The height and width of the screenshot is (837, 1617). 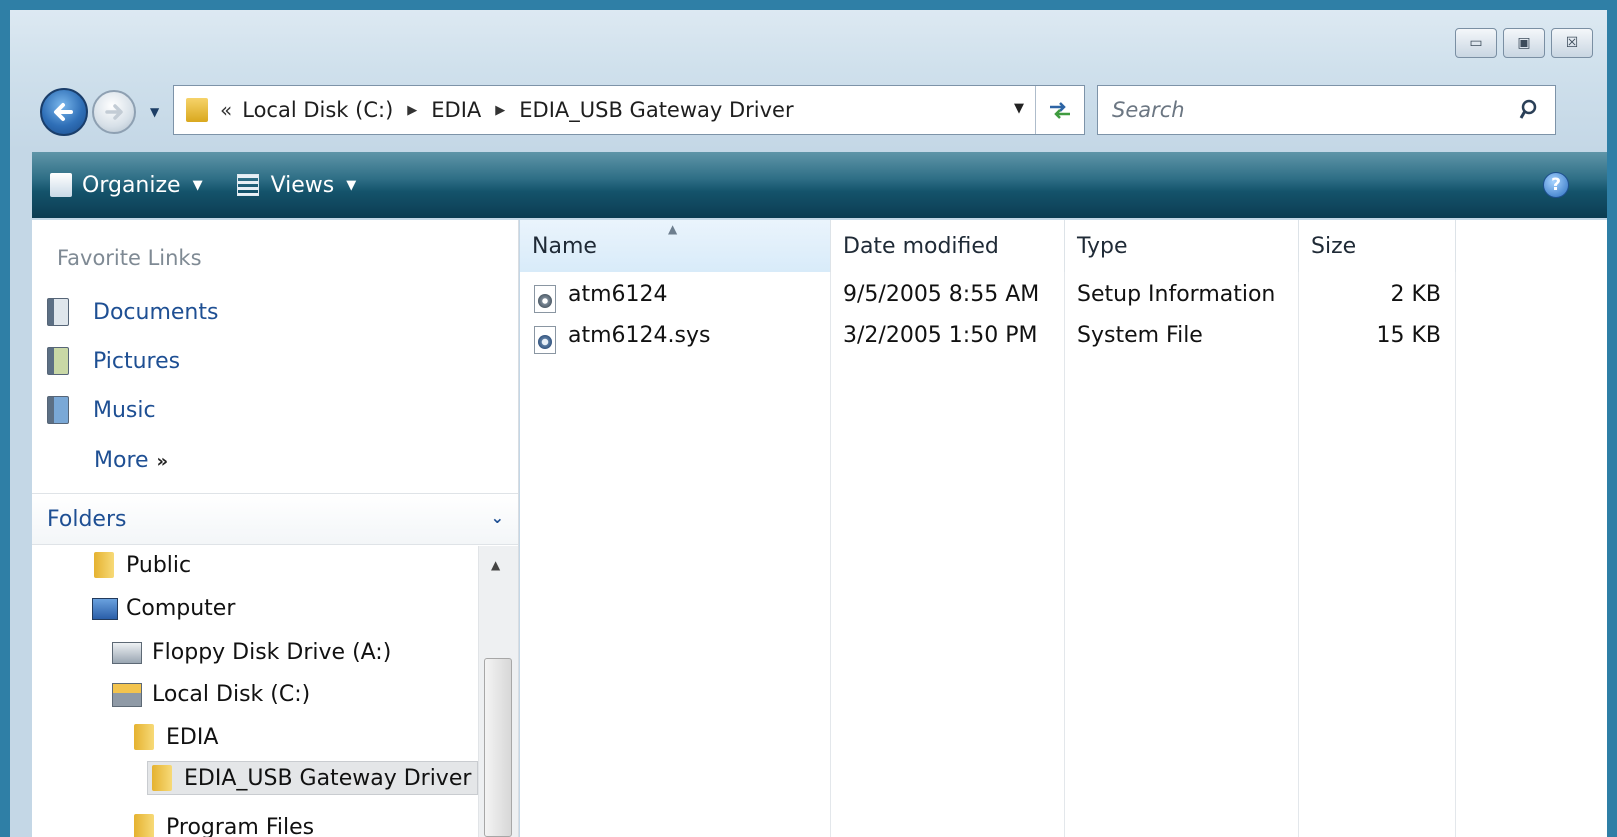 I want to click on tree-item-label: EDIA, so click(x=192, y=737).